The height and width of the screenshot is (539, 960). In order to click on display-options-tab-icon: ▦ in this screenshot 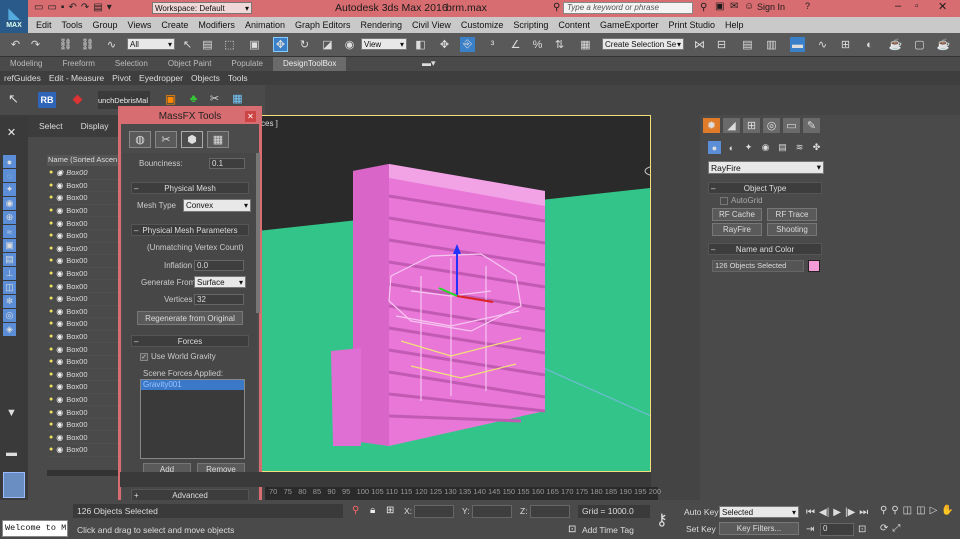, I will do `click(218, 139)`.